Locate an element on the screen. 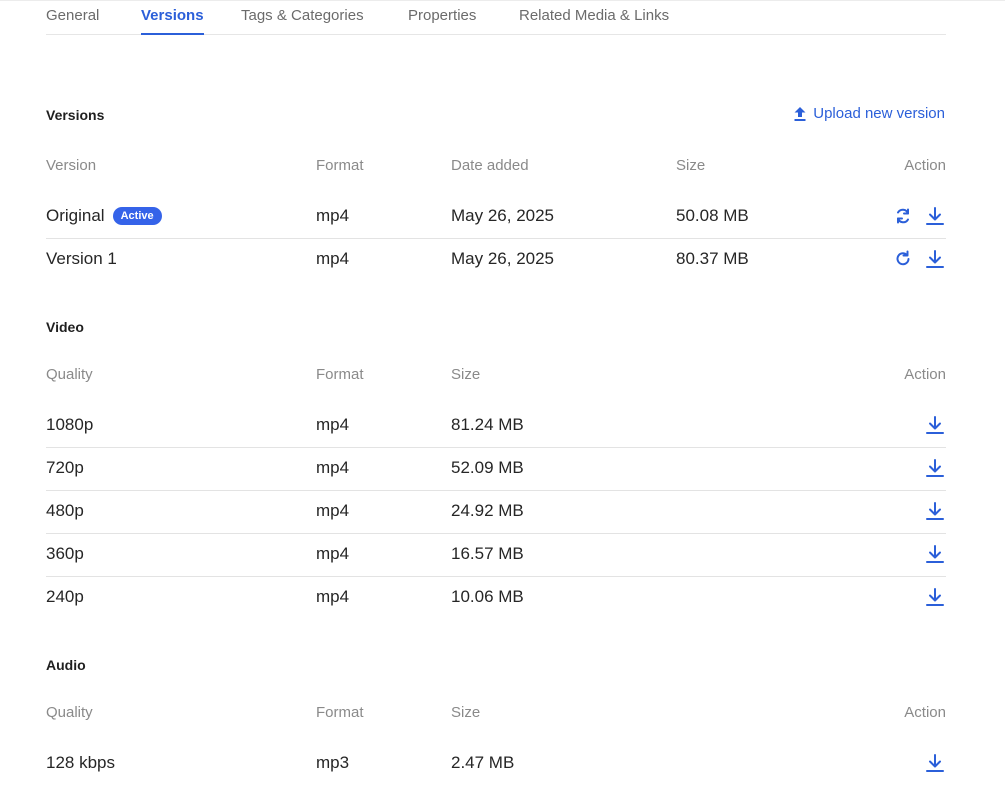  quality-cell: 360p is located at coordinates (65, 553).